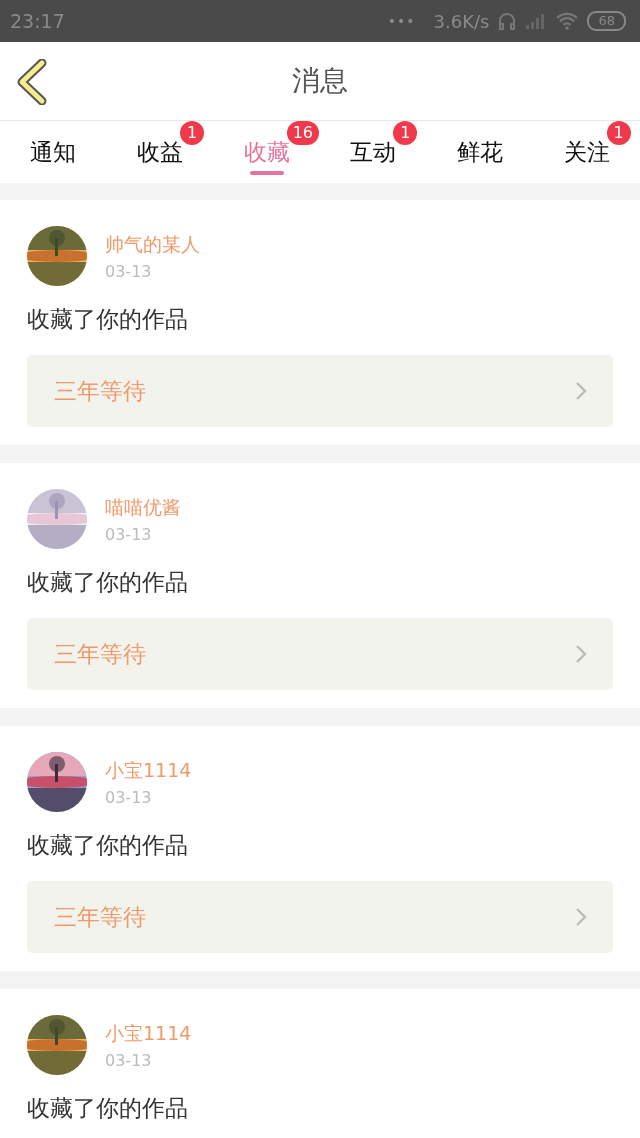 This screenshot has height=1138, width=640. What do you see at coordinates (567, 21) in the screenshot?
I see `wifi-icon` at bounding box center [567, 21].